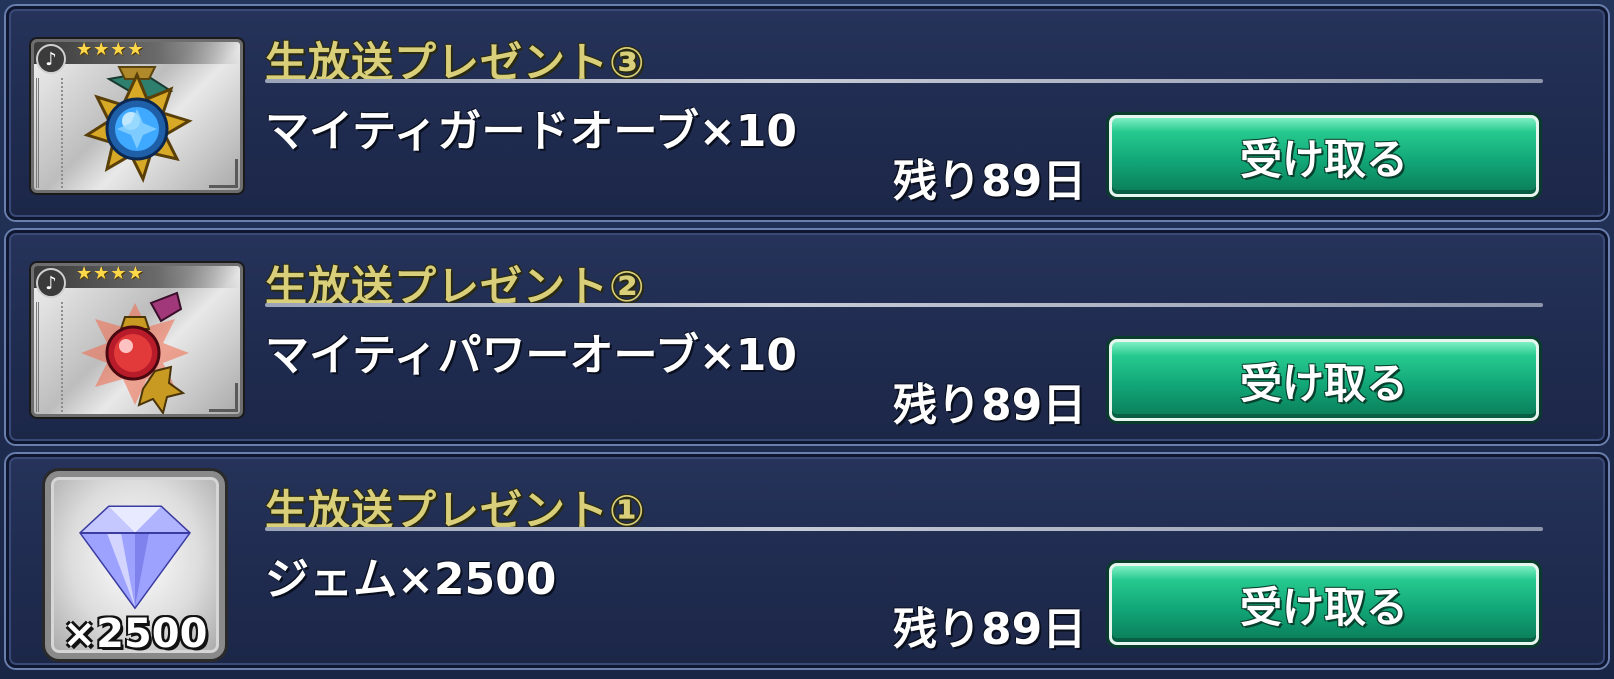 This screenshot has height=679, width=1614. I want to click on gem-icon, so click(135, 557).